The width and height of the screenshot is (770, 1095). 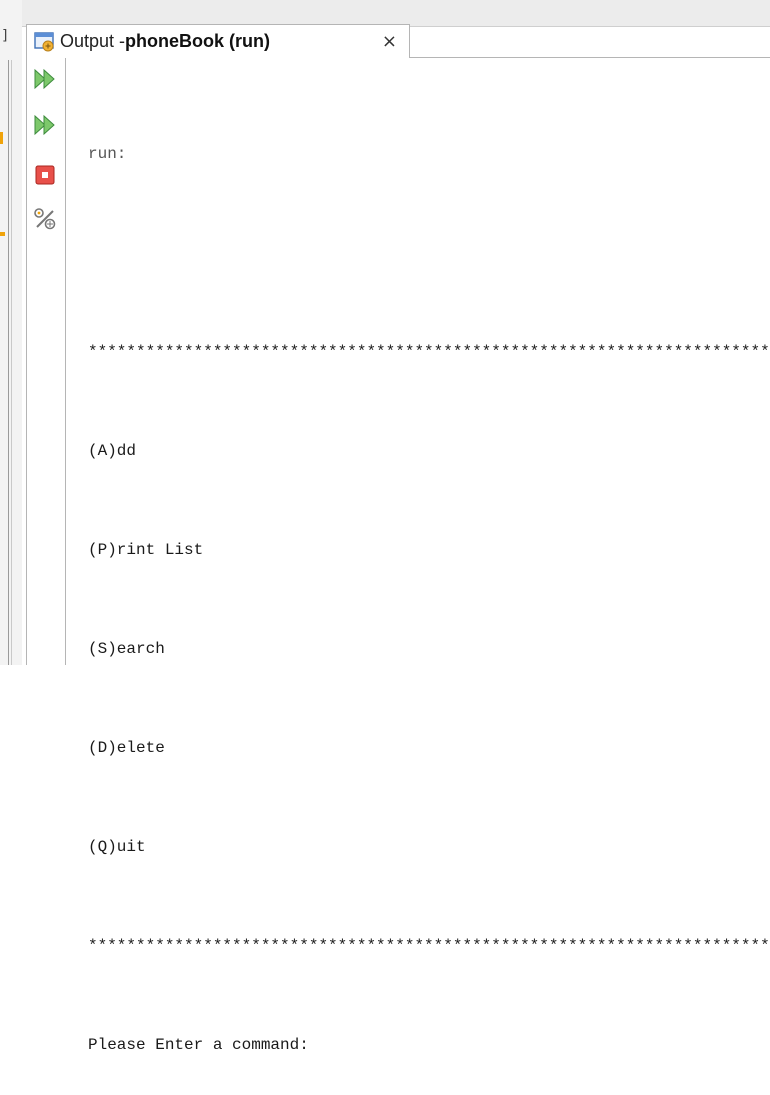 I want to click on rerun-with-different-parameters-icon, so click(x=44, y=125).